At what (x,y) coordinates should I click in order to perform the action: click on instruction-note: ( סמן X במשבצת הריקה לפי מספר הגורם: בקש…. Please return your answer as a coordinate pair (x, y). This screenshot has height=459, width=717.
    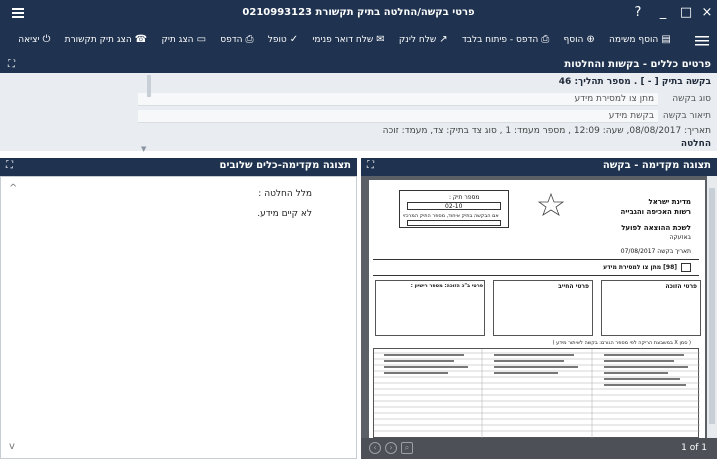
    Looking at the image, I should click on (621, 343).